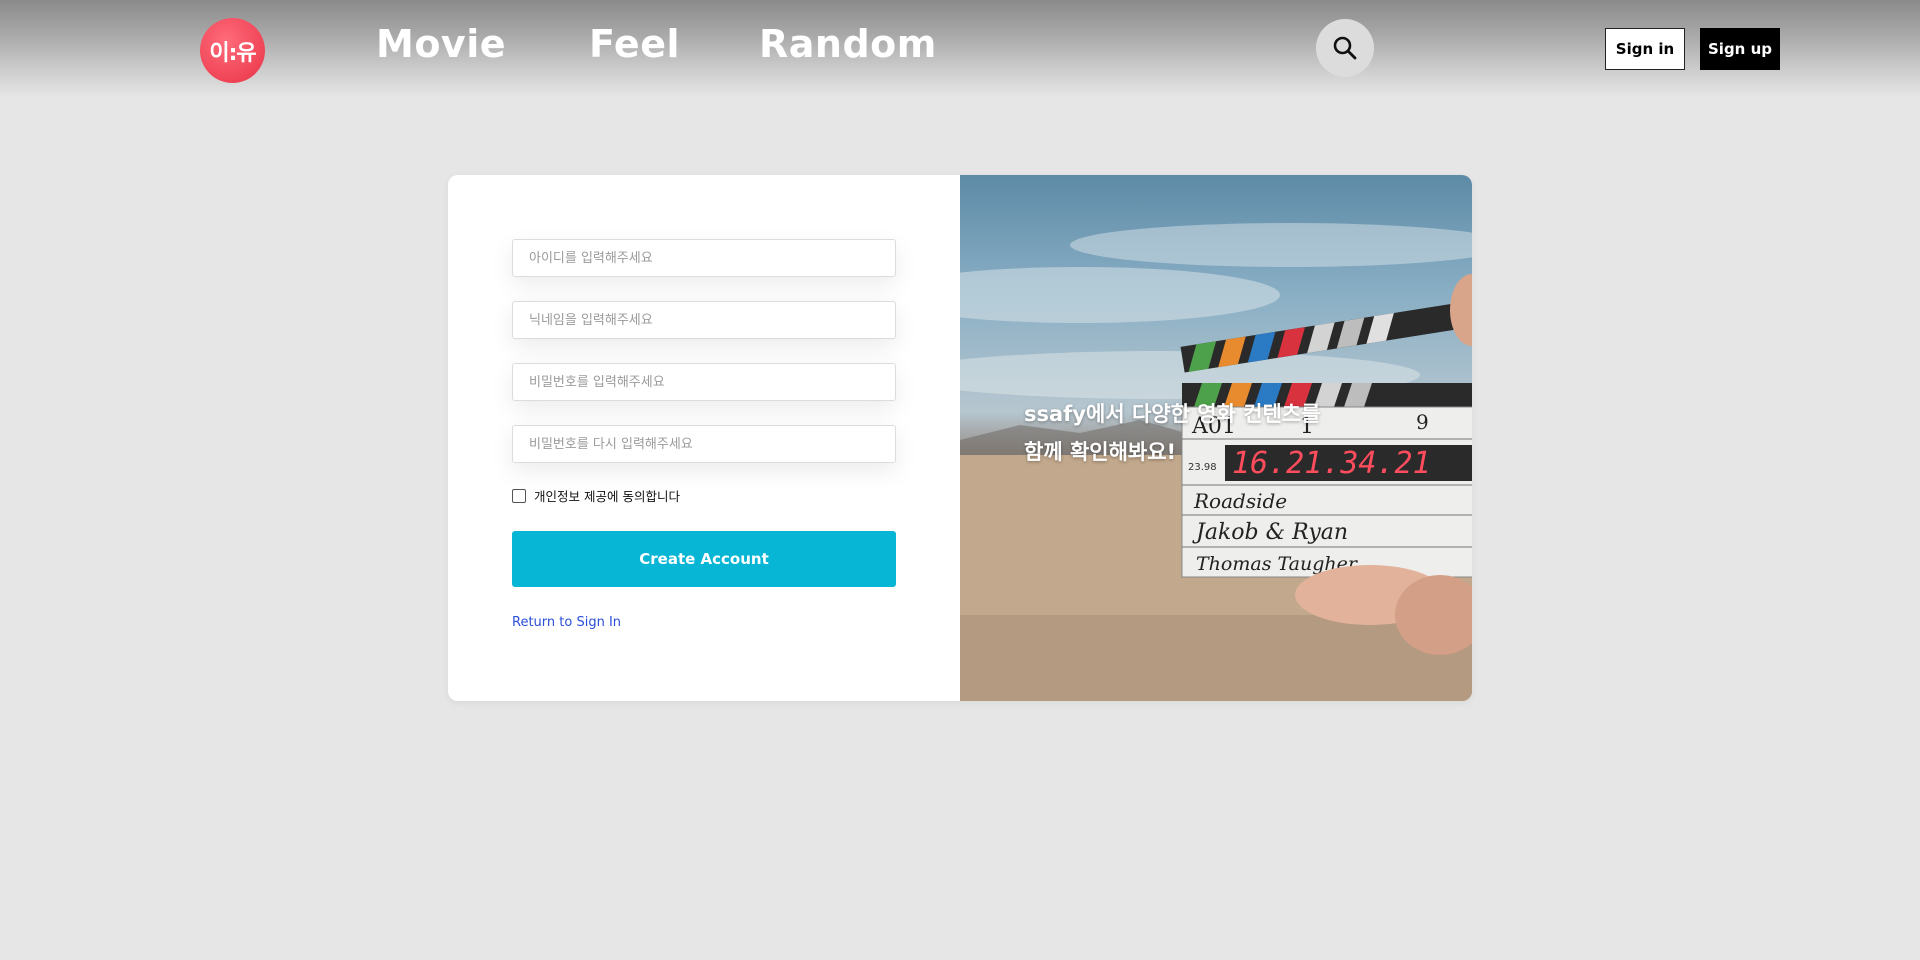  Describe the element at coordinates (441, 44) in the screenshot. I see `nav-movie: Movie` at that location.